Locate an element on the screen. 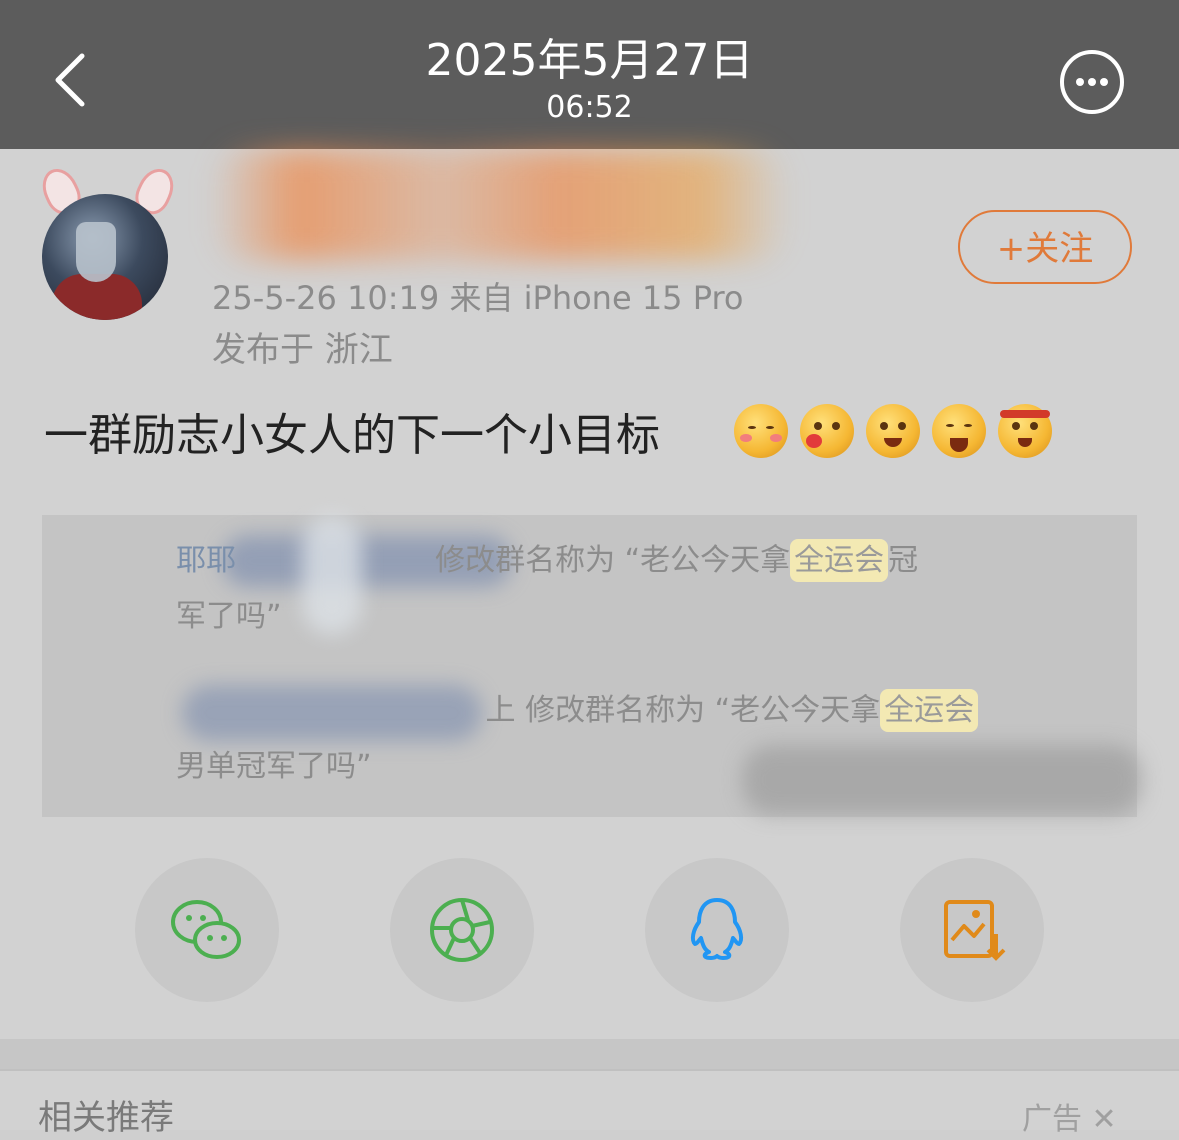  more-options-icon is located at coordinates (1092, 82).